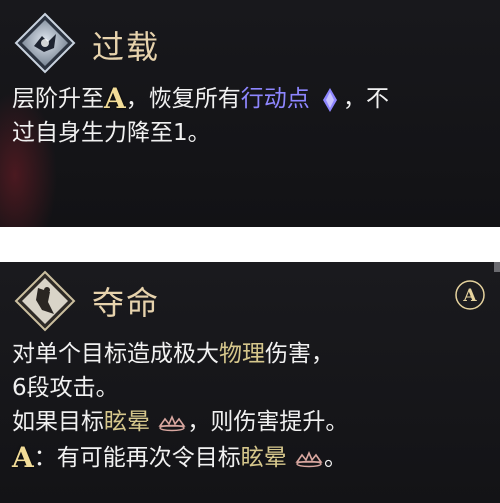  Describe the element at coordinates (366, 99) in the screenshot. I see `desc-text: ，不` at that location.